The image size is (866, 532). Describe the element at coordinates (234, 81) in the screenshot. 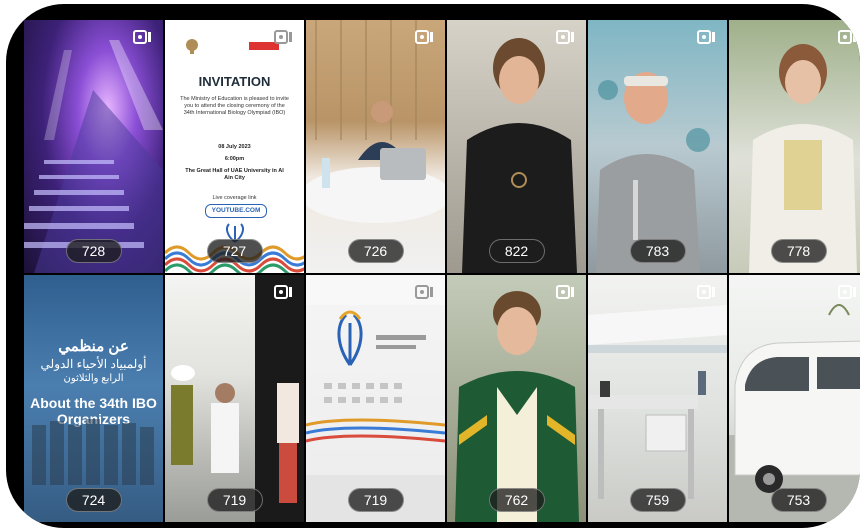

I see `invitation-title: INVITATION` at that location.